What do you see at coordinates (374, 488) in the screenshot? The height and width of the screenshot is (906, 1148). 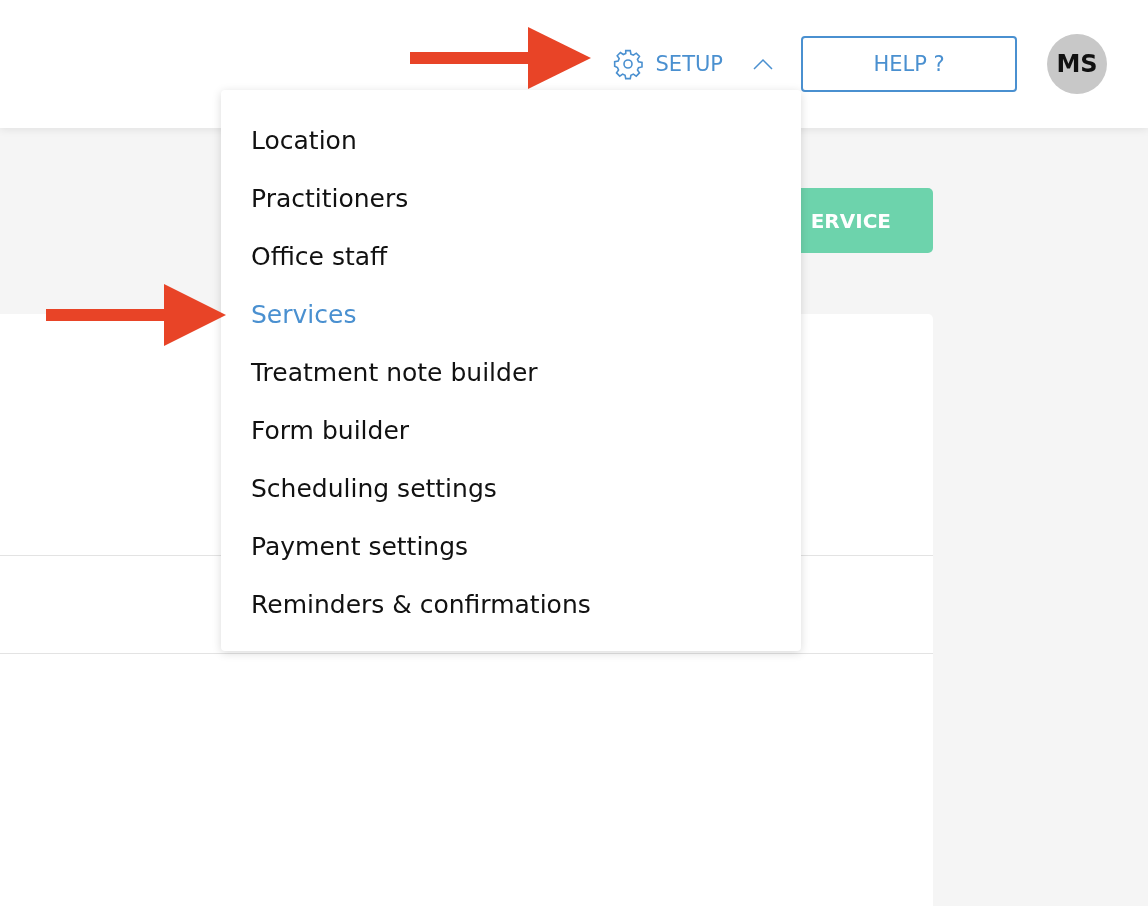 I see `menu-item: Scheduling settings` at bounding box center [374, 488].